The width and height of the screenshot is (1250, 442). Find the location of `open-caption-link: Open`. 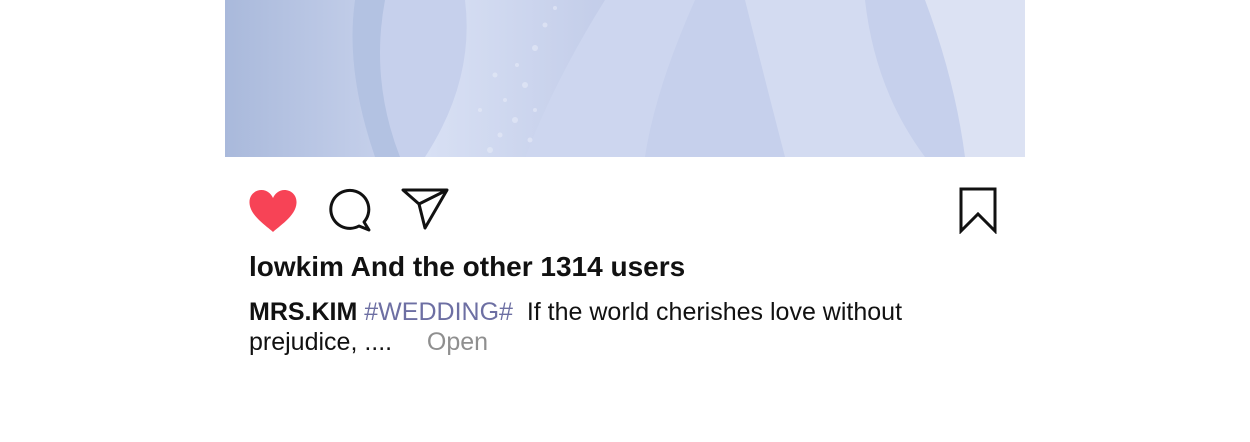

open-caption-link: Open is located at coordinates (457, 342).